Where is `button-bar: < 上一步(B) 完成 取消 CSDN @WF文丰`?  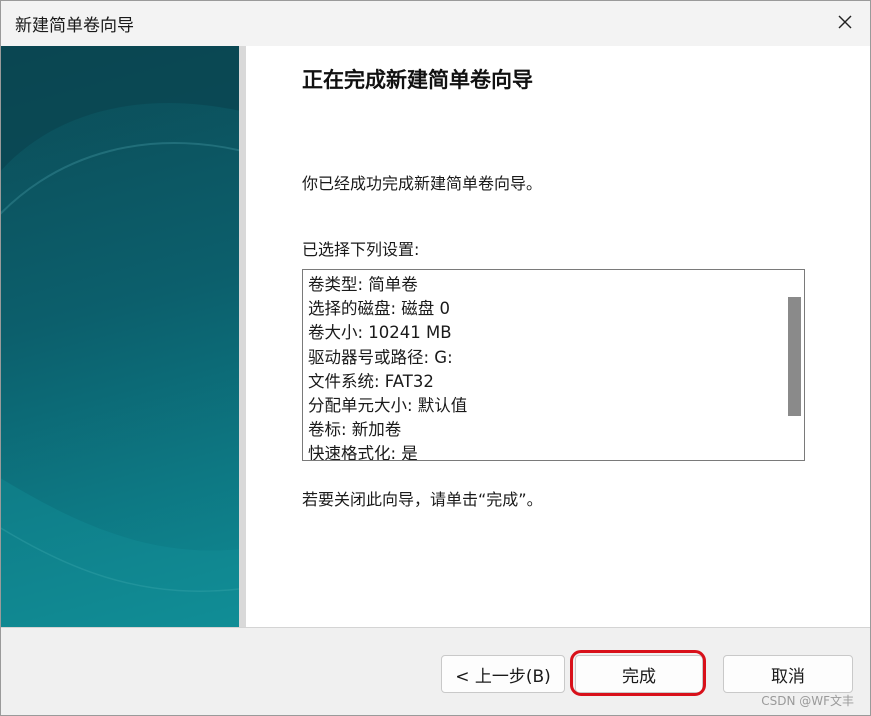
button-bar: < 上一步(B) 完成 取消 CSDN @WF文丰 is located at coordinates (435, 671).